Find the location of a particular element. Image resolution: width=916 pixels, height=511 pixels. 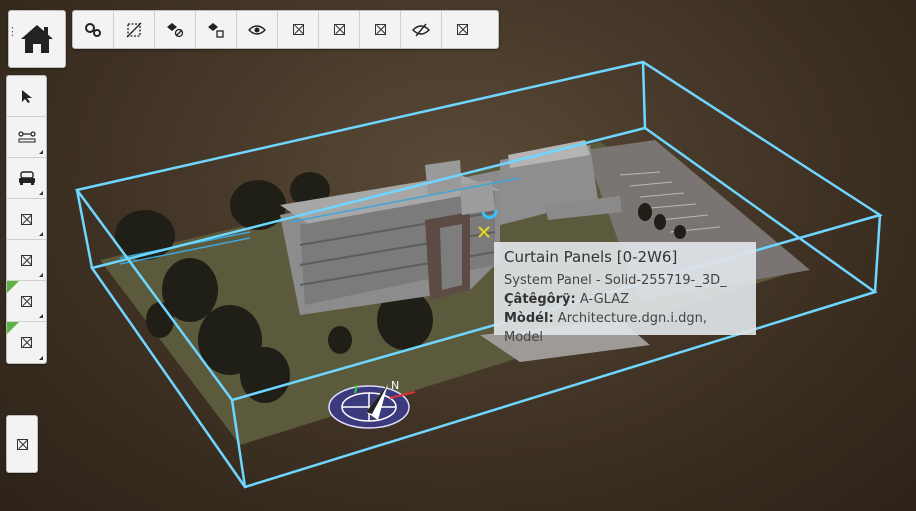

select-cursor-icon is located at coordinates (26, 96).